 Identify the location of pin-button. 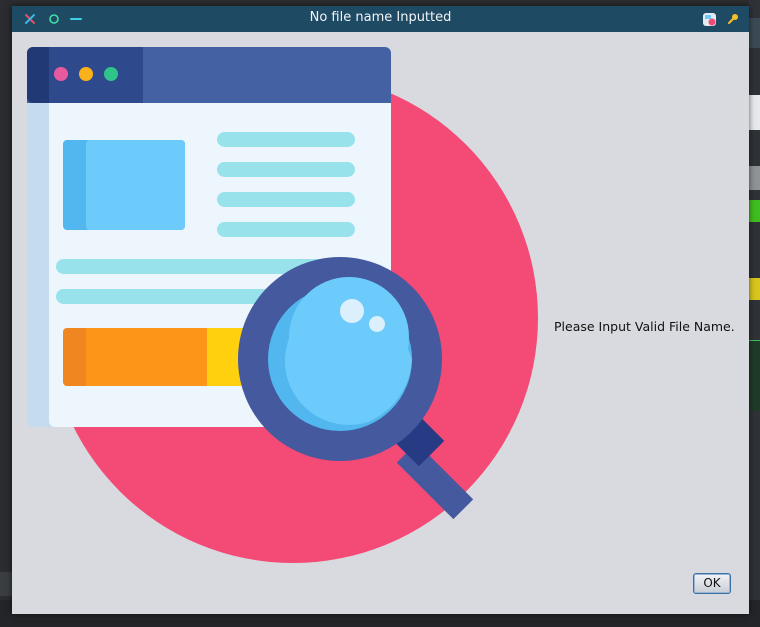
(733, 19).